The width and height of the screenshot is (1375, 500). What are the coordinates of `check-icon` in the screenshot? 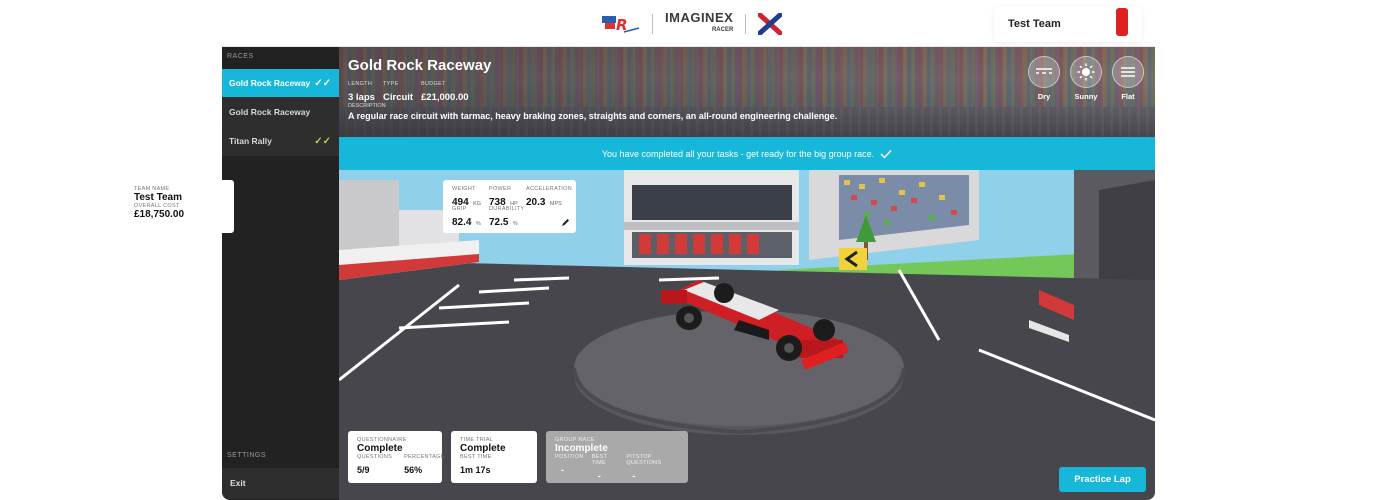 It's located at (886, 154).